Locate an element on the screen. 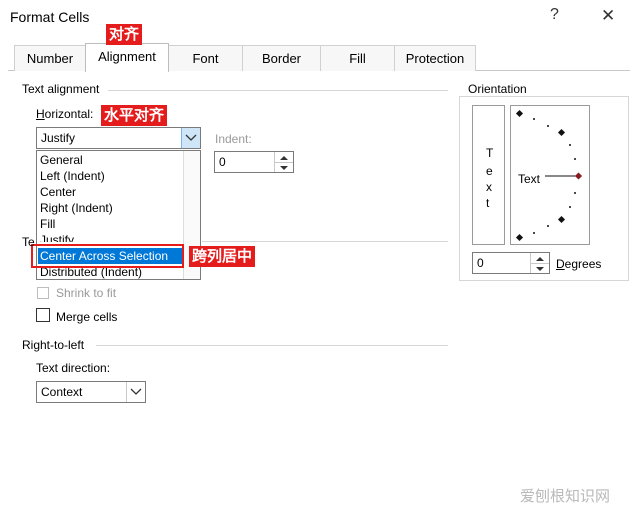 This screenshot has height=510, width=640. vertical-text-button: T e x t is located at coordinates (488, 175).